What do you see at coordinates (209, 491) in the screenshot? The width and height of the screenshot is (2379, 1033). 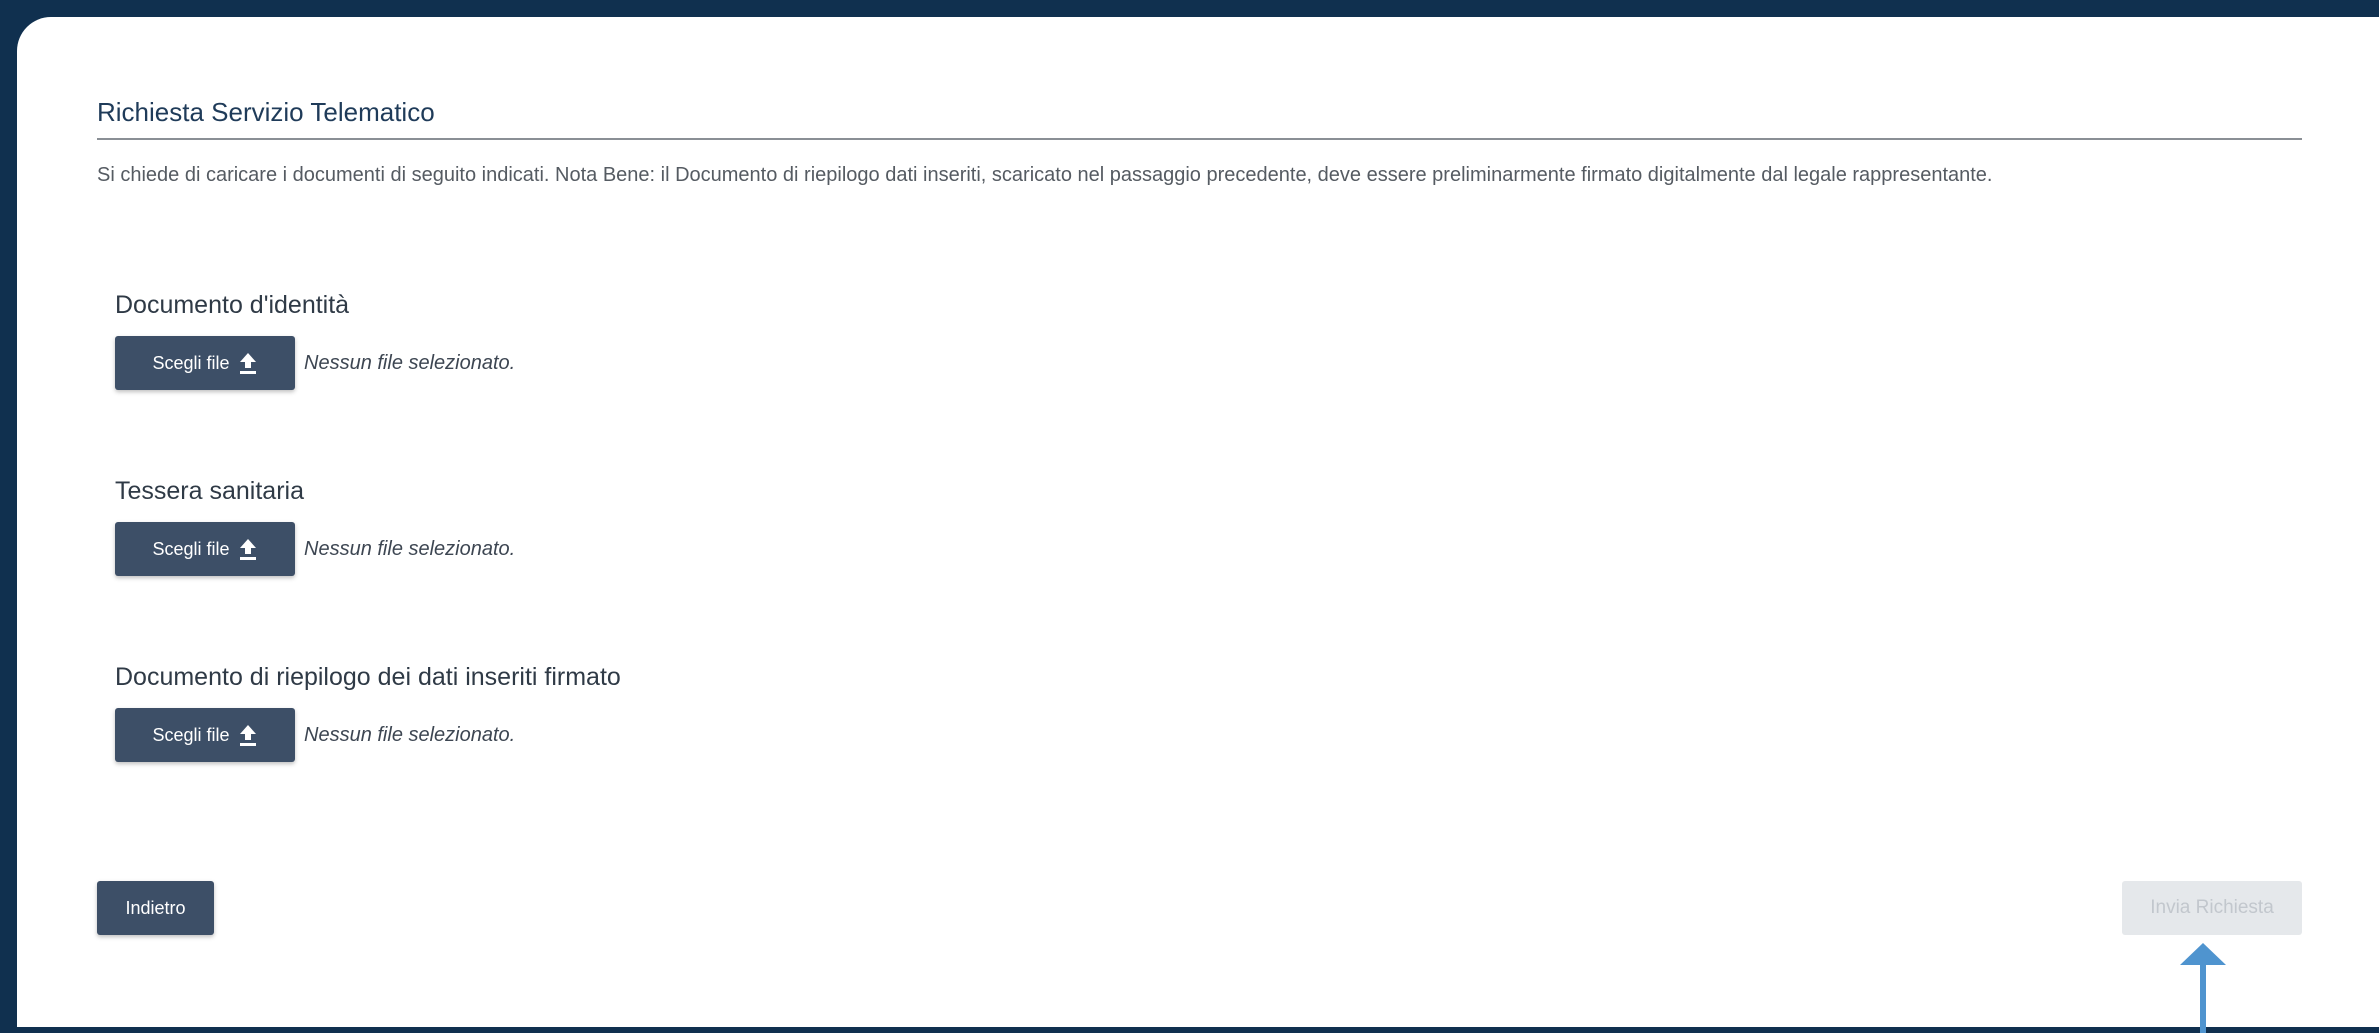 I see `upload-label-health-card: Tessera sanitaria` at bounding box center [209, 491].